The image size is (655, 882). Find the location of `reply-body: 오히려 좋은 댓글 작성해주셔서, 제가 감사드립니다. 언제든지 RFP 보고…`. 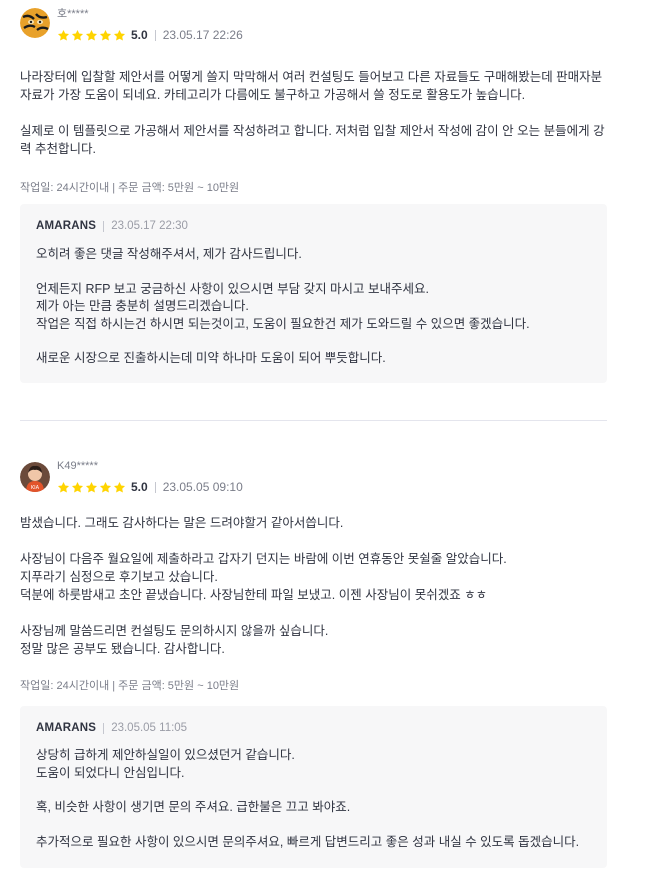

reply-body: 오히려 좋은 댓글 작성해주셔서, 제가 감사드립니다. 언제든지 RFP 보고… is located at coordinates (313, 307).